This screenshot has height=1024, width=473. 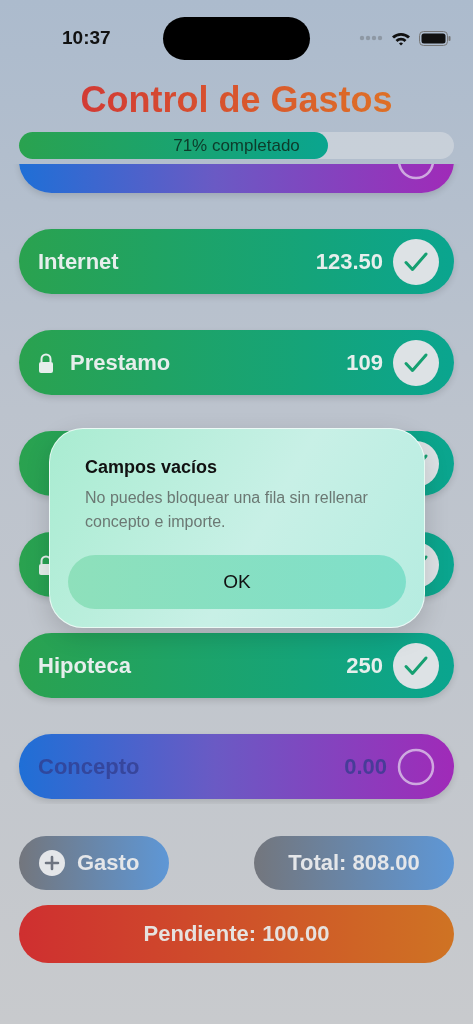 I want to click on concept-label: Hipoteca, so click(x=84, y=665).